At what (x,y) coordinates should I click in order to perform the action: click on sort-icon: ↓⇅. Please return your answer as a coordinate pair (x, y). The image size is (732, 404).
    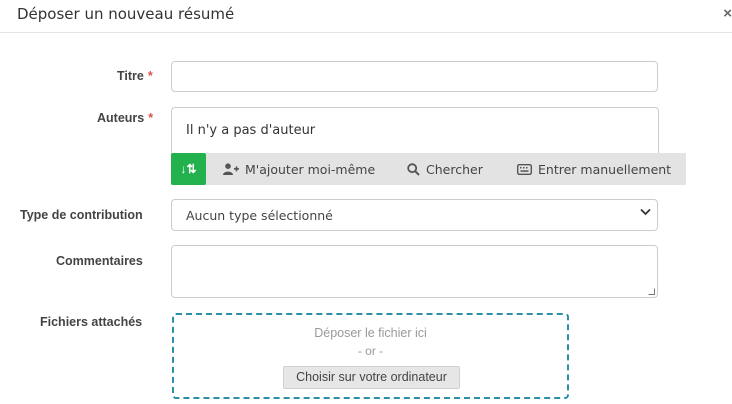
    Looking at the image, I should click on (188, 169).